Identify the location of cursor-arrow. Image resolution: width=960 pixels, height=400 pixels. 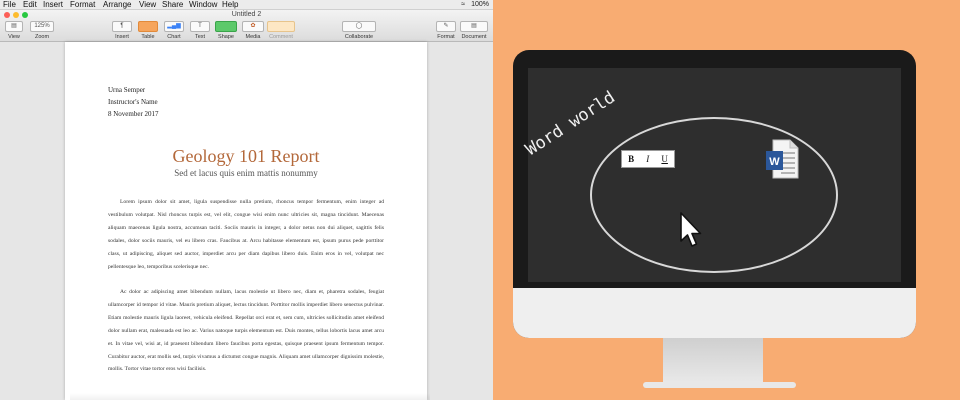
(691, 229).